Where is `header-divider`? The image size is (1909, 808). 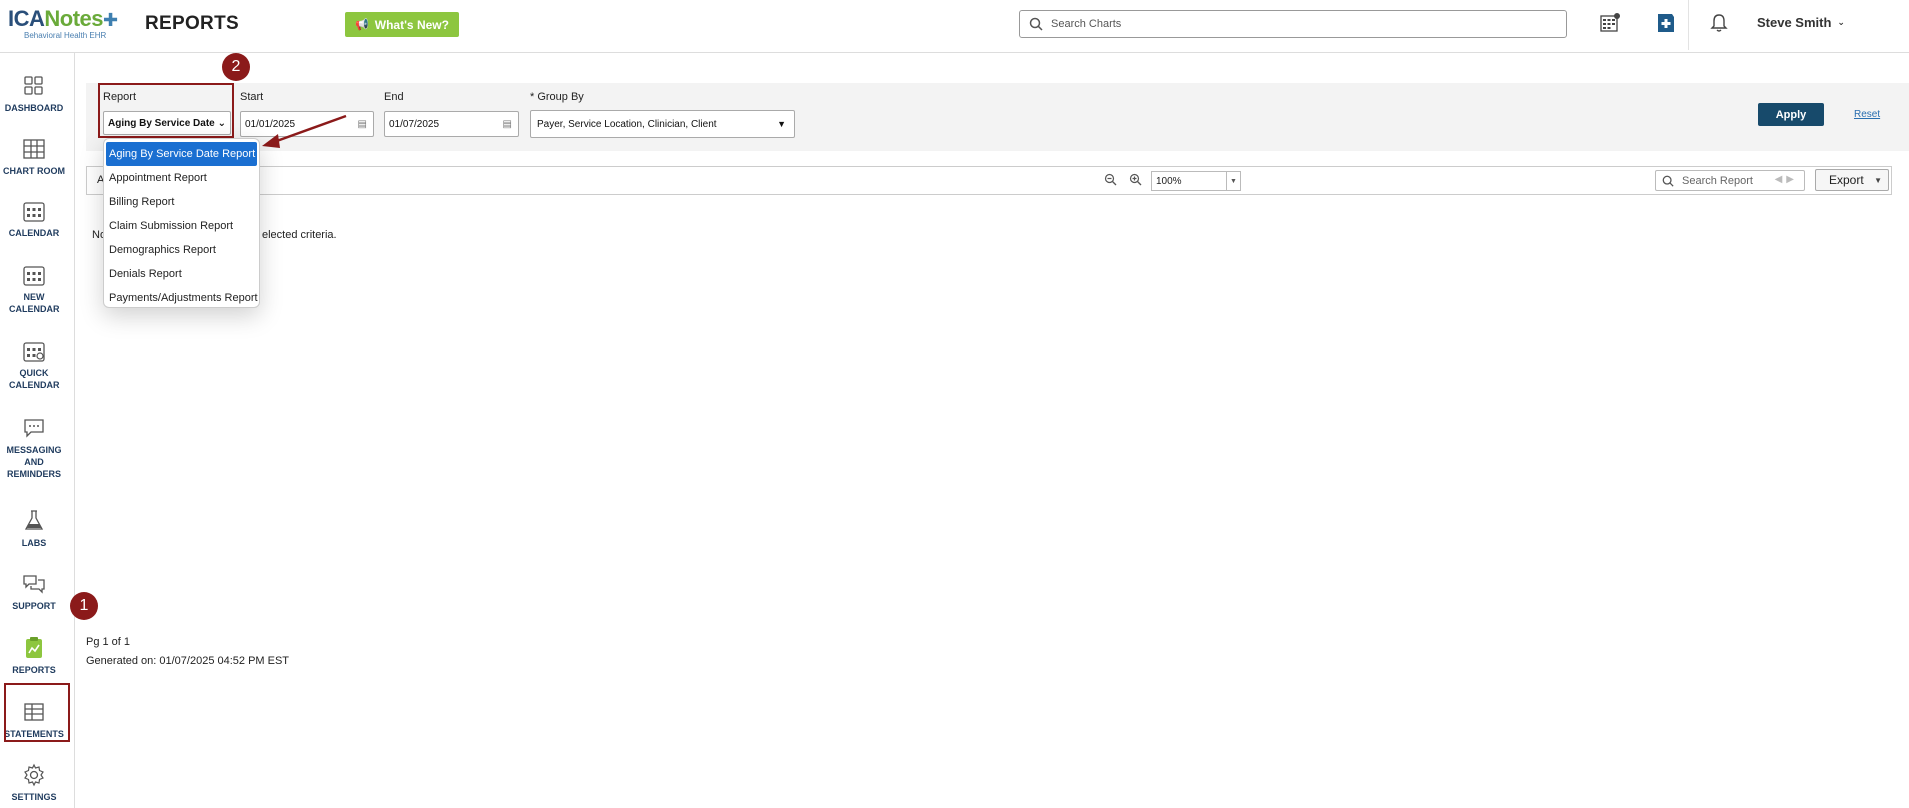
header-divider is located at coordinates (1688, 25).